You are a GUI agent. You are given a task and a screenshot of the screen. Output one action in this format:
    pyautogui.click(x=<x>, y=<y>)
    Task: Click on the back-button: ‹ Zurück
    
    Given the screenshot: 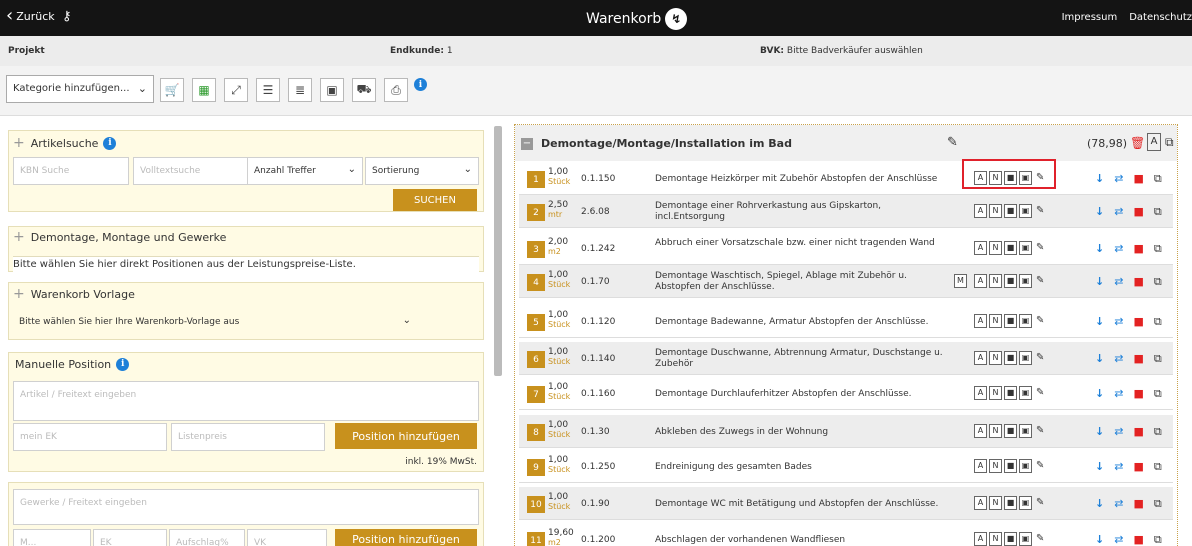 What is the action you would take?
    pyautogui.click(x=30, y=16)
    